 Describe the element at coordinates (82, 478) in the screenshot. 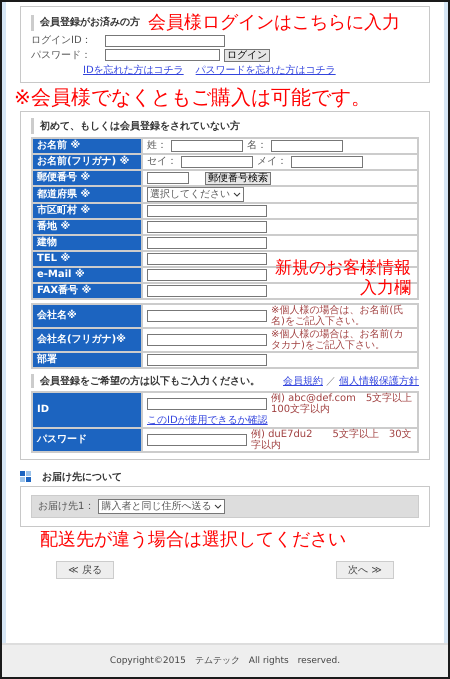

I see `section-heading: お届け先について` at that location.